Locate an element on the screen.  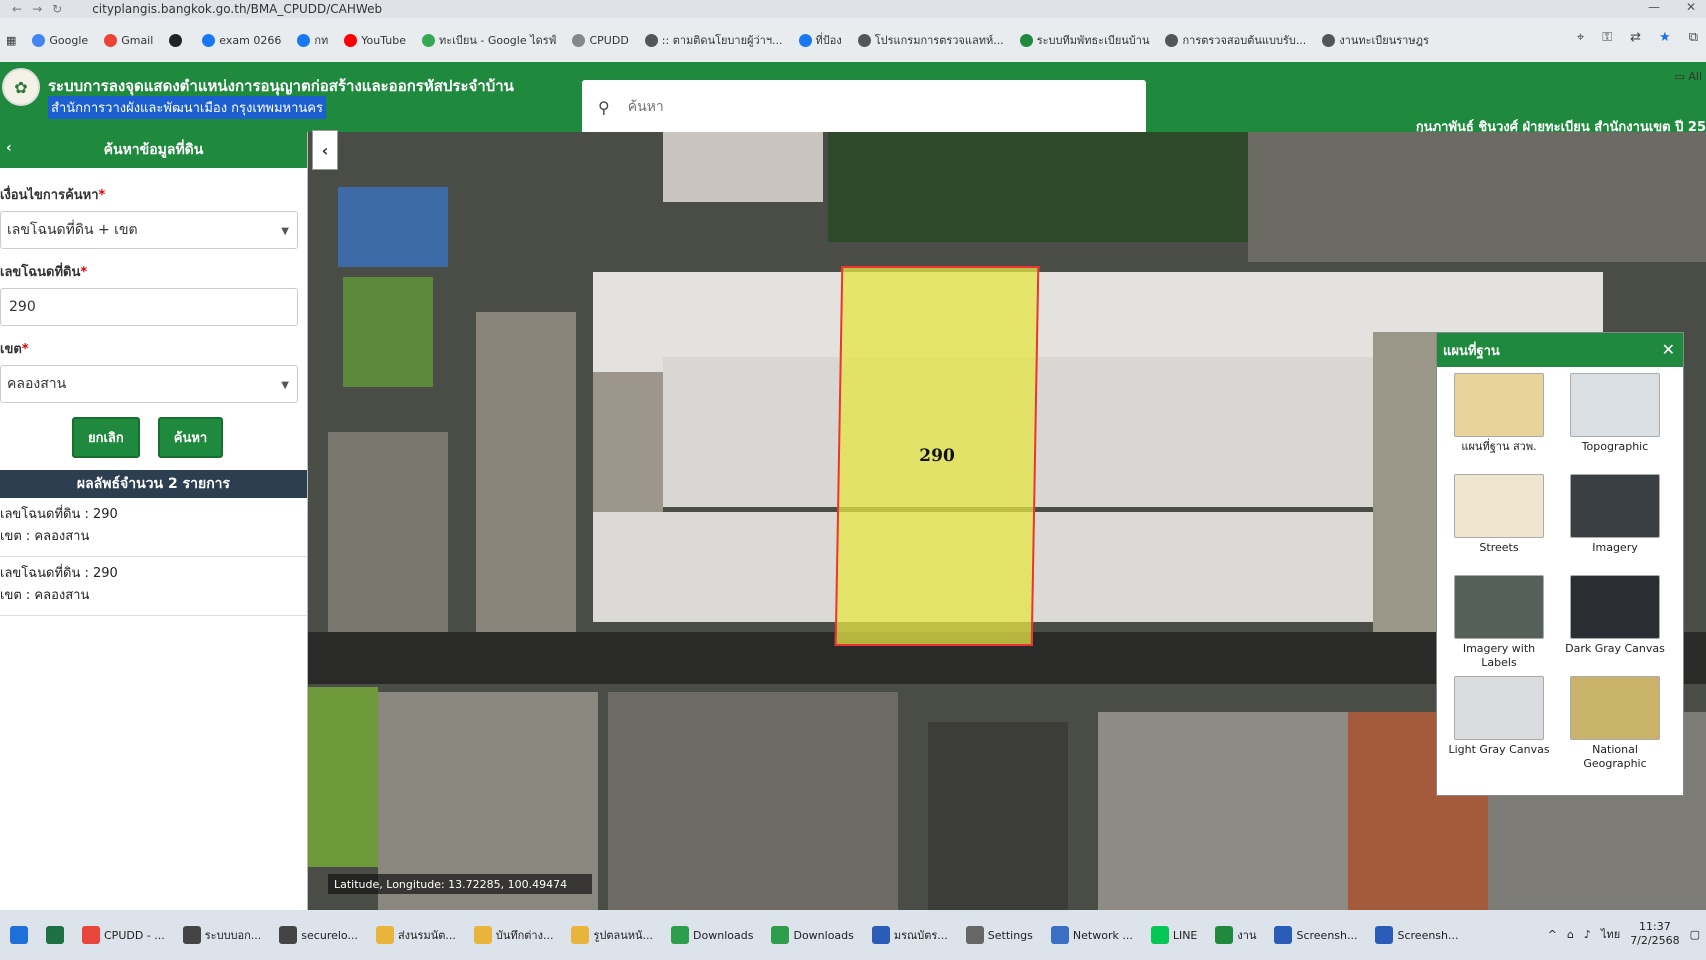
condition-select: เลขโฉนดที่ดิน + เขต ▼ is located at coordinates (149, 230).